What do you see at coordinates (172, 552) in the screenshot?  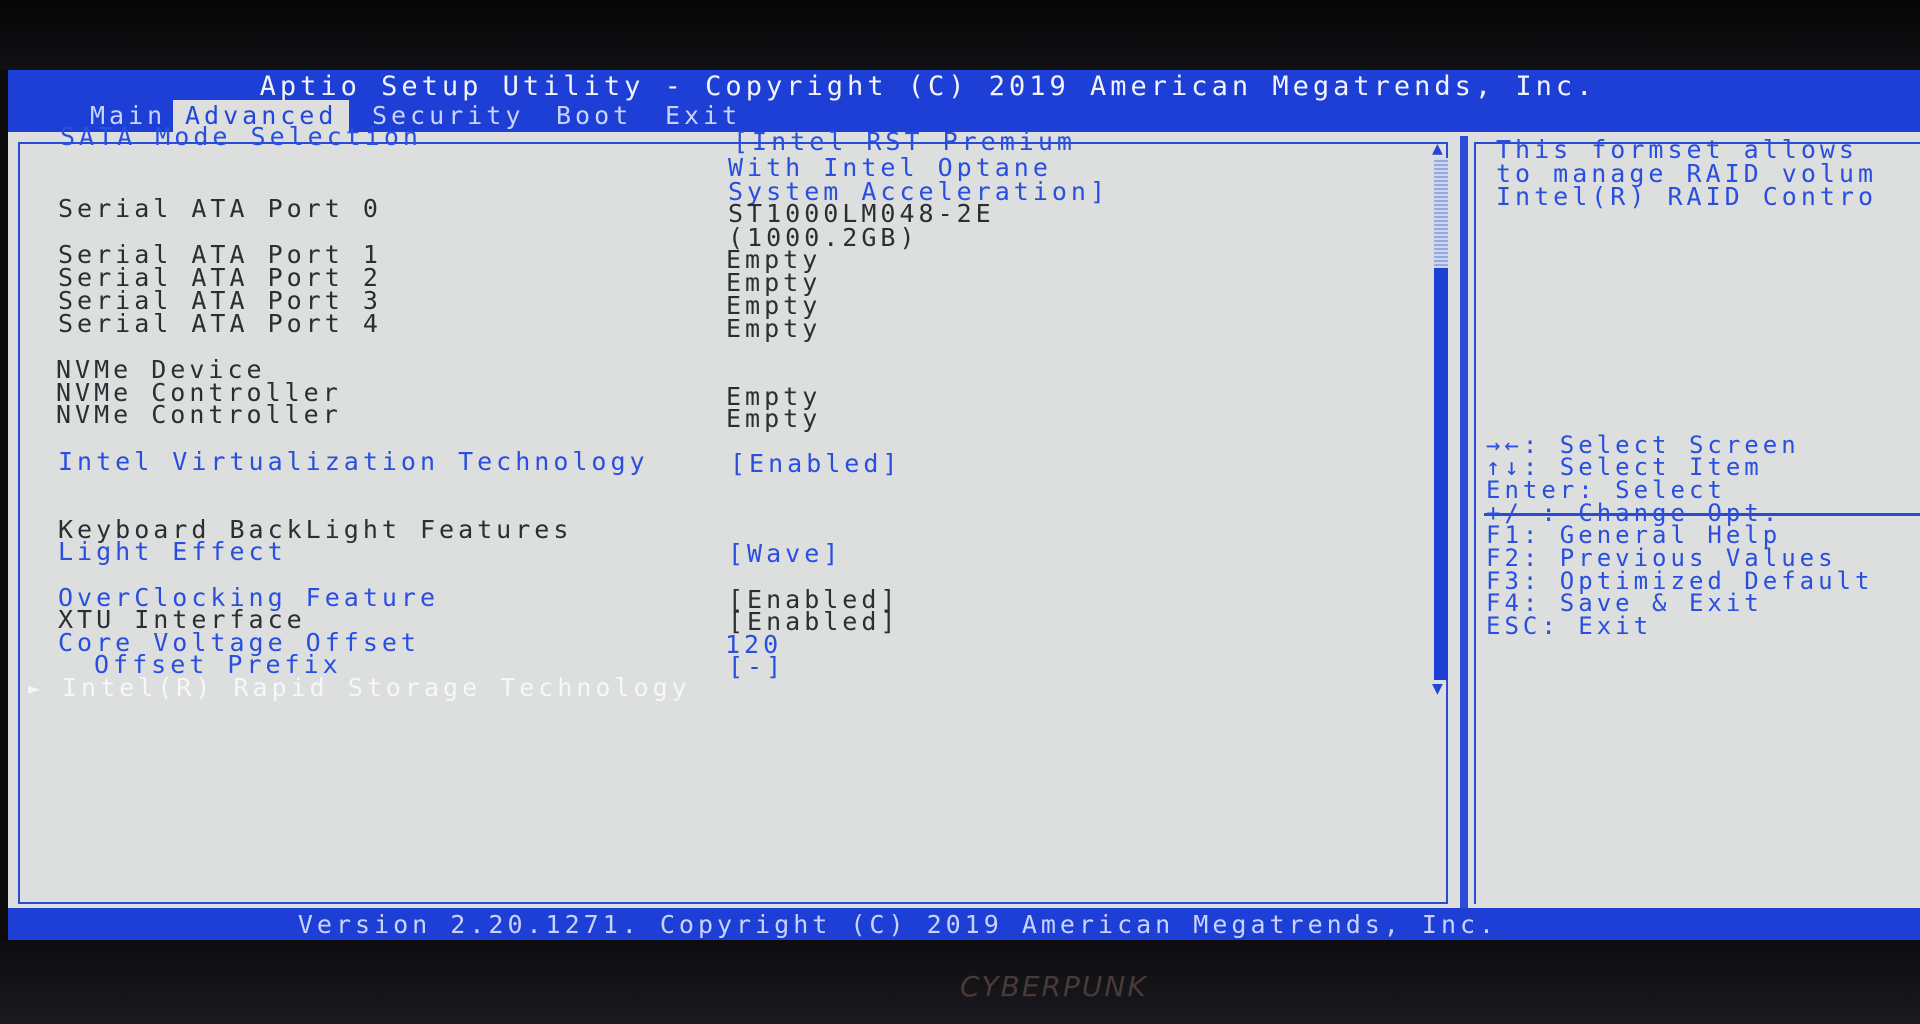 I see `light-effect: Light Effect` at bounding box center [172, 552].